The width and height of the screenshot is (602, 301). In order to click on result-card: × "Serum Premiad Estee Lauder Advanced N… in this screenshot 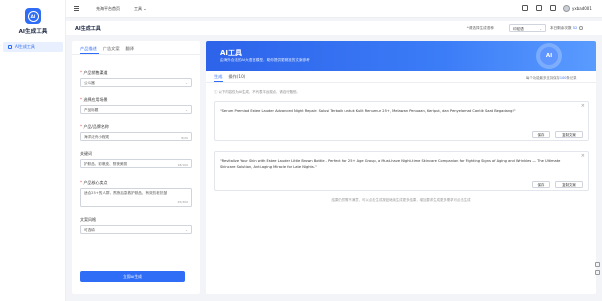, I will do `click(401, 121)`.